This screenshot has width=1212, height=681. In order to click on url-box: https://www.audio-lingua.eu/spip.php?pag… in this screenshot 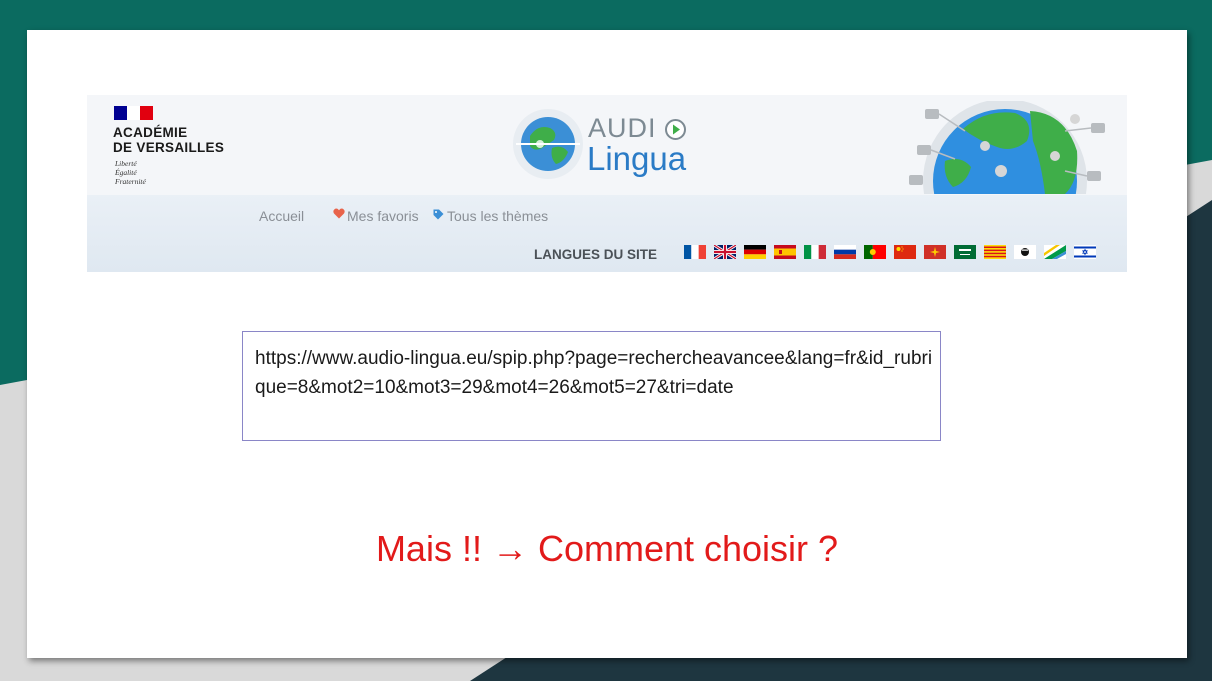, I will do `click(591, 386)`.